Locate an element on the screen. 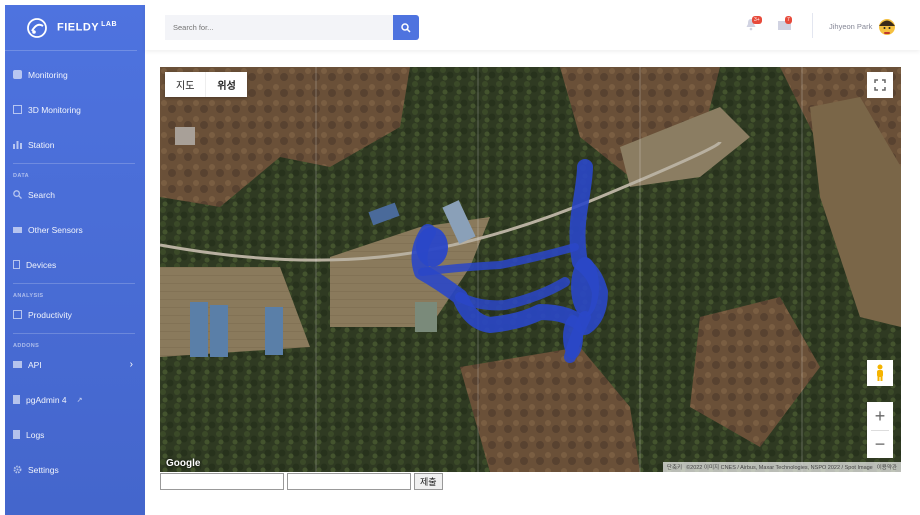  map-type-control: 지도 위성 is located at coordinates (206, 84).